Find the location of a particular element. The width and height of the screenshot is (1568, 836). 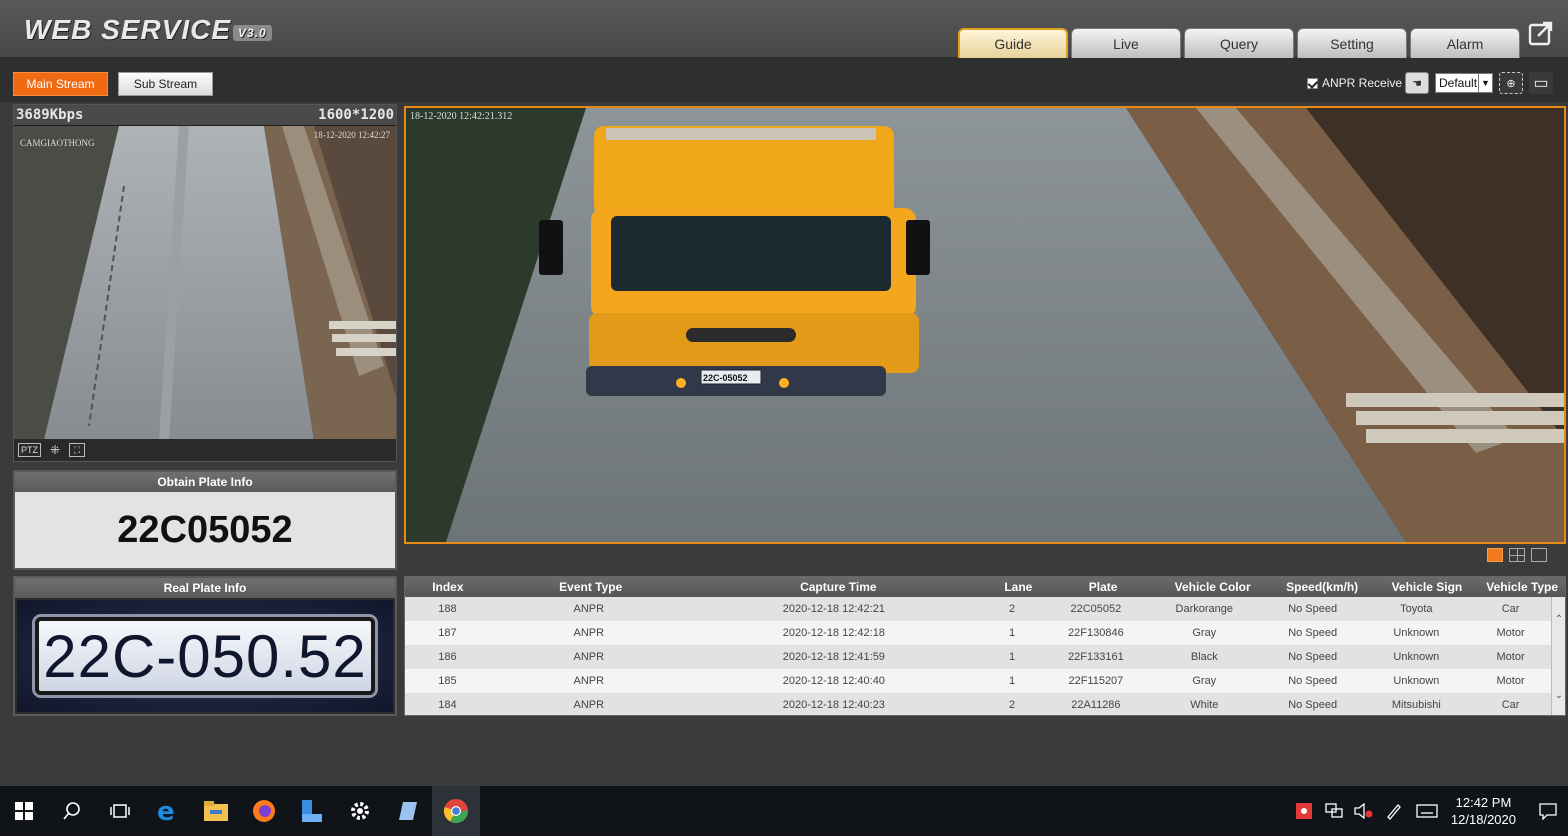

col-capture-time: Capture Time is located at coordinates (838, 587).